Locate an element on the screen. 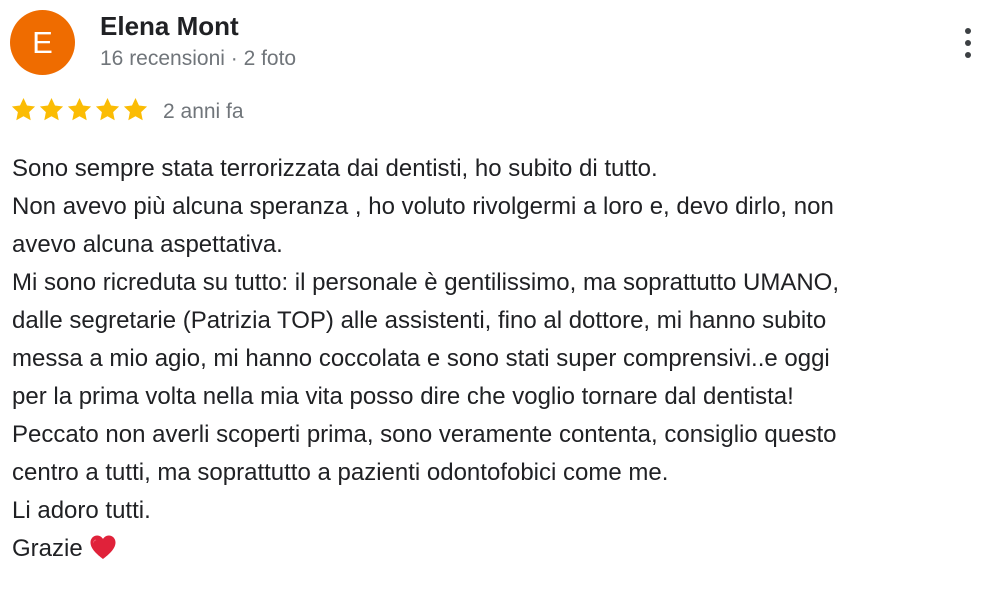 The height and width of the screenshot is (595, 998). red-heart-icon is located at coordinates (103, 547).